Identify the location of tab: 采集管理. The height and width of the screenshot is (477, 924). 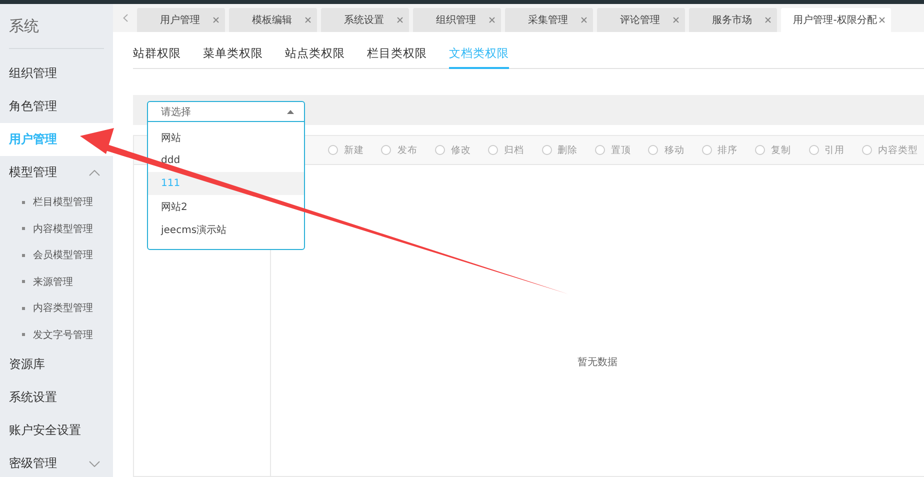
(549, 20).